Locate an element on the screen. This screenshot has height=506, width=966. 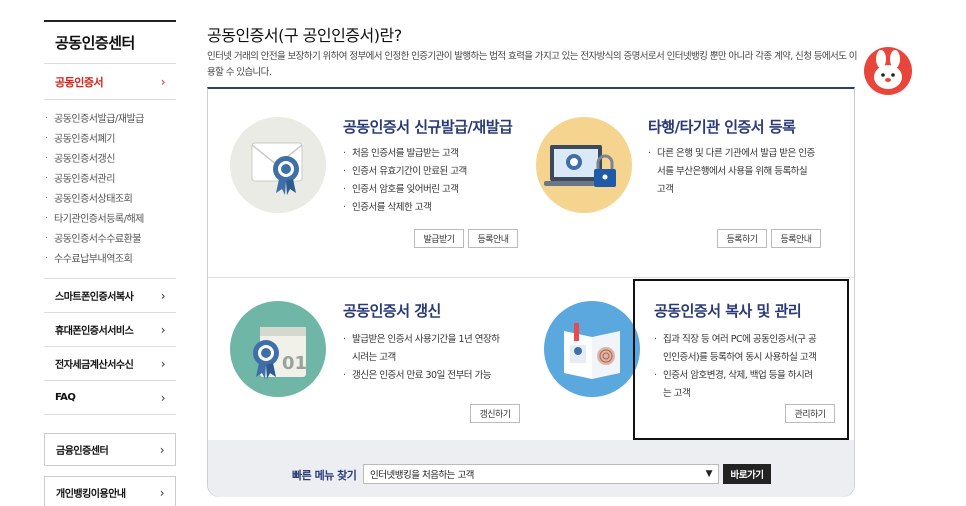
issue-guide-button: 등록안내 is located at coordinates (493, 238).